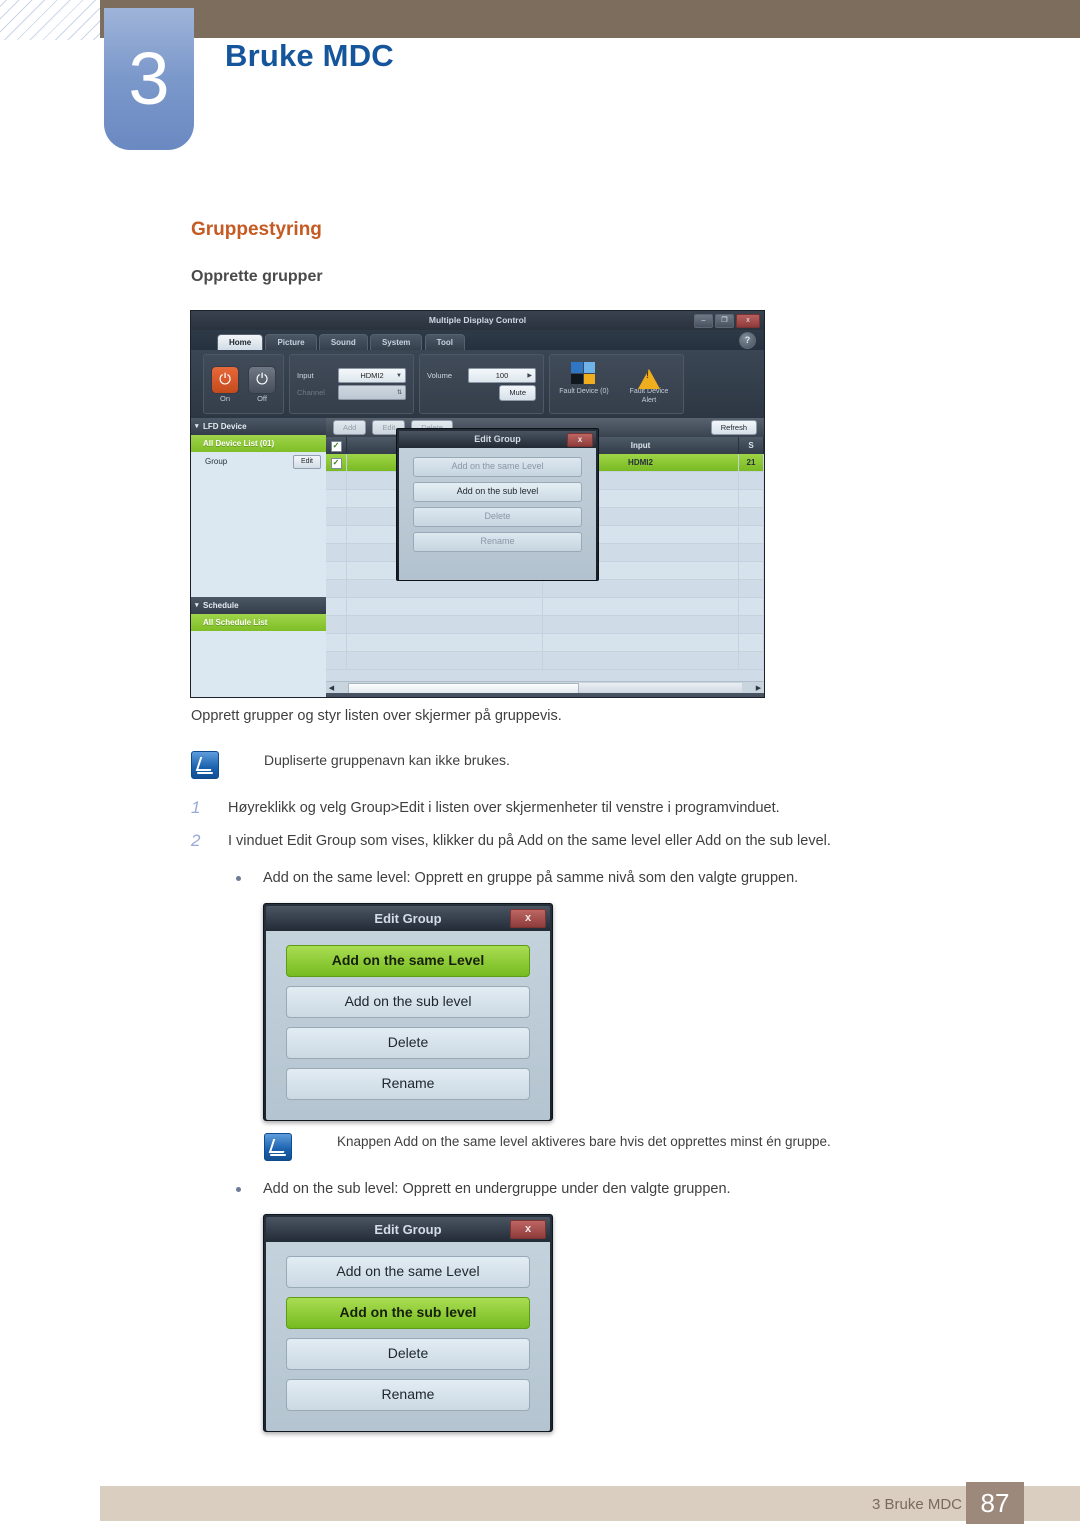  I want to click on header-brown-bar, so click(590, 19).